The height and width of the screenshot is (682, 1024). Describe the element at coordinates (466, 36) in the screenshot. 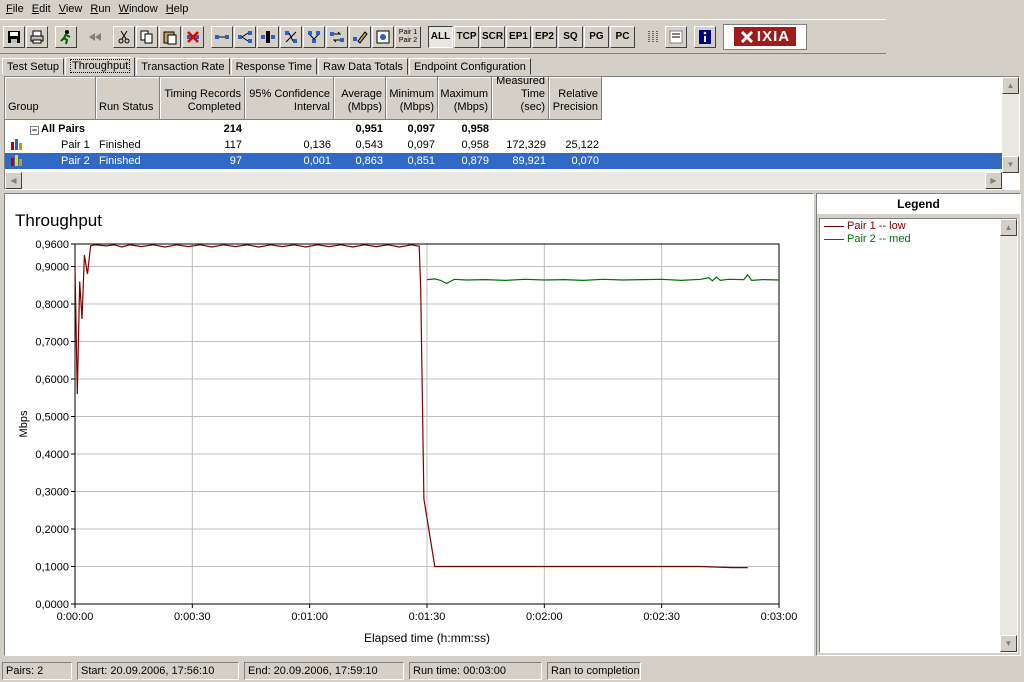

I see `filter-tcp-button: TCP` at that location.